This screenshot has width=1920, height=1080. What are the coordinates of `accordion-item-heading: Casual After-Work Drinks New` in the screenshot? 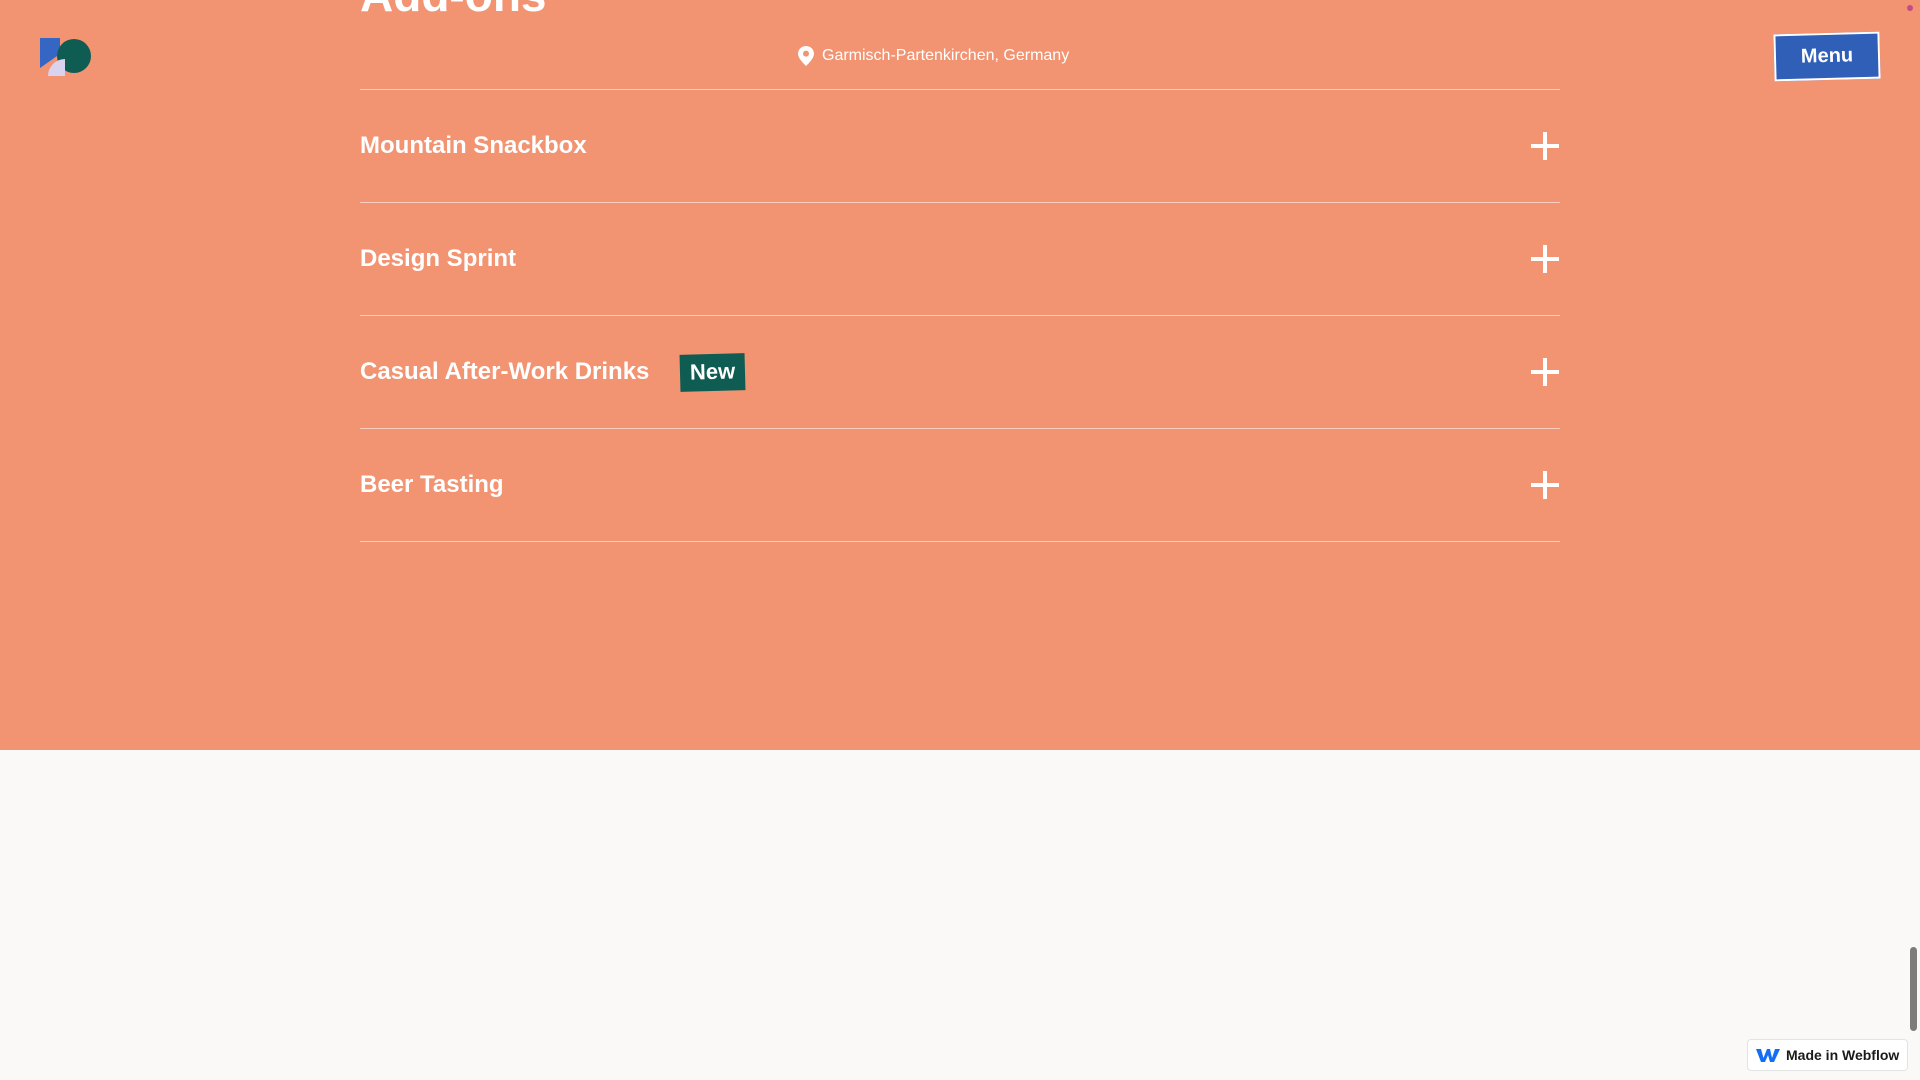 It's located at (553, 372).